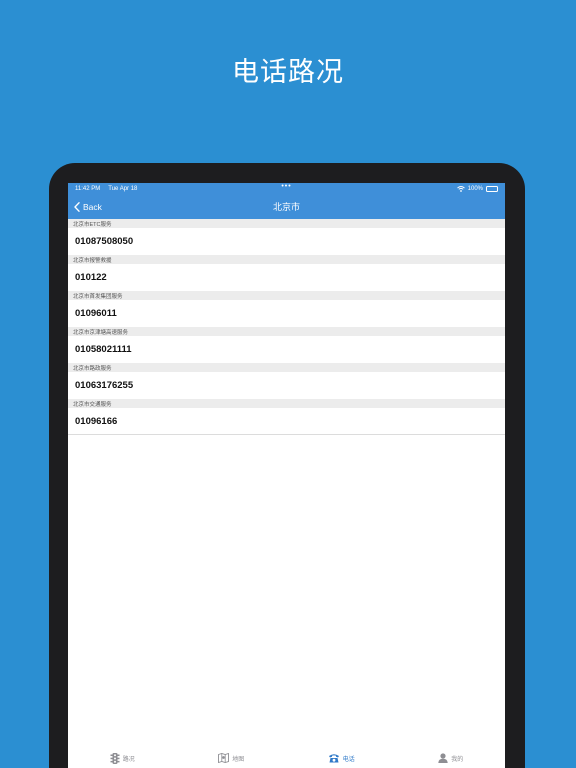 This screenshot has height=768, width=576. Describe the element at coordinates (238, 759) in the screenshot. I see `tab-label: 地图` at that location.